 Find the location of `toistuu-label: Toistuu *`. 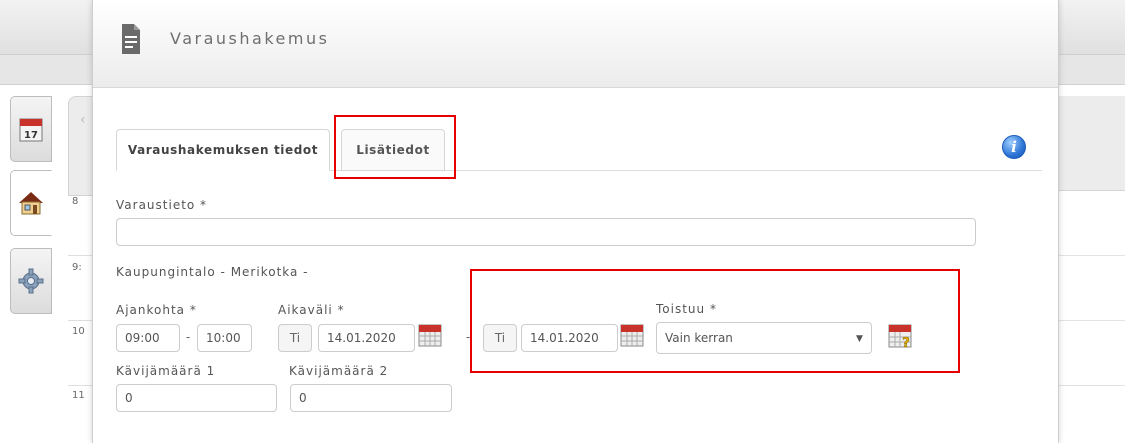

toistuu-label: Toistuu * is located at coordinates (686, 309).